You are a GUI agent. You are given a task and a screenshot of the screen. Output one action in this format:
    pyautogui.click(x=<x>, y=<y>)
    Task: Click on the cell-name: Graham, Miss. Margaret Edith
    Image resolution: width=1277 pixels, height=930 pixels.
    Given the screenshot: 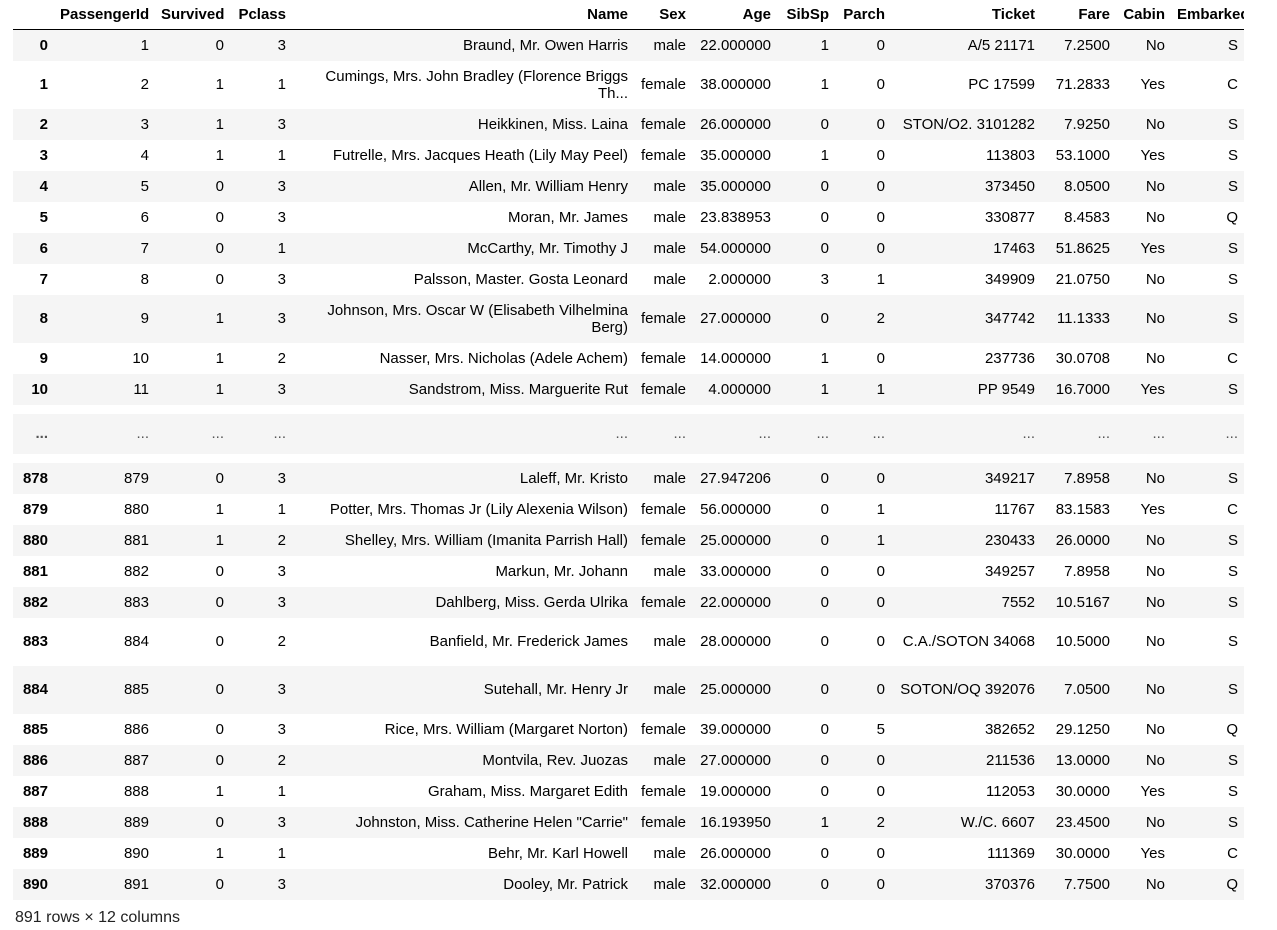 What is the action you would take?
    pyautogui.click(x=527, y=791)
    